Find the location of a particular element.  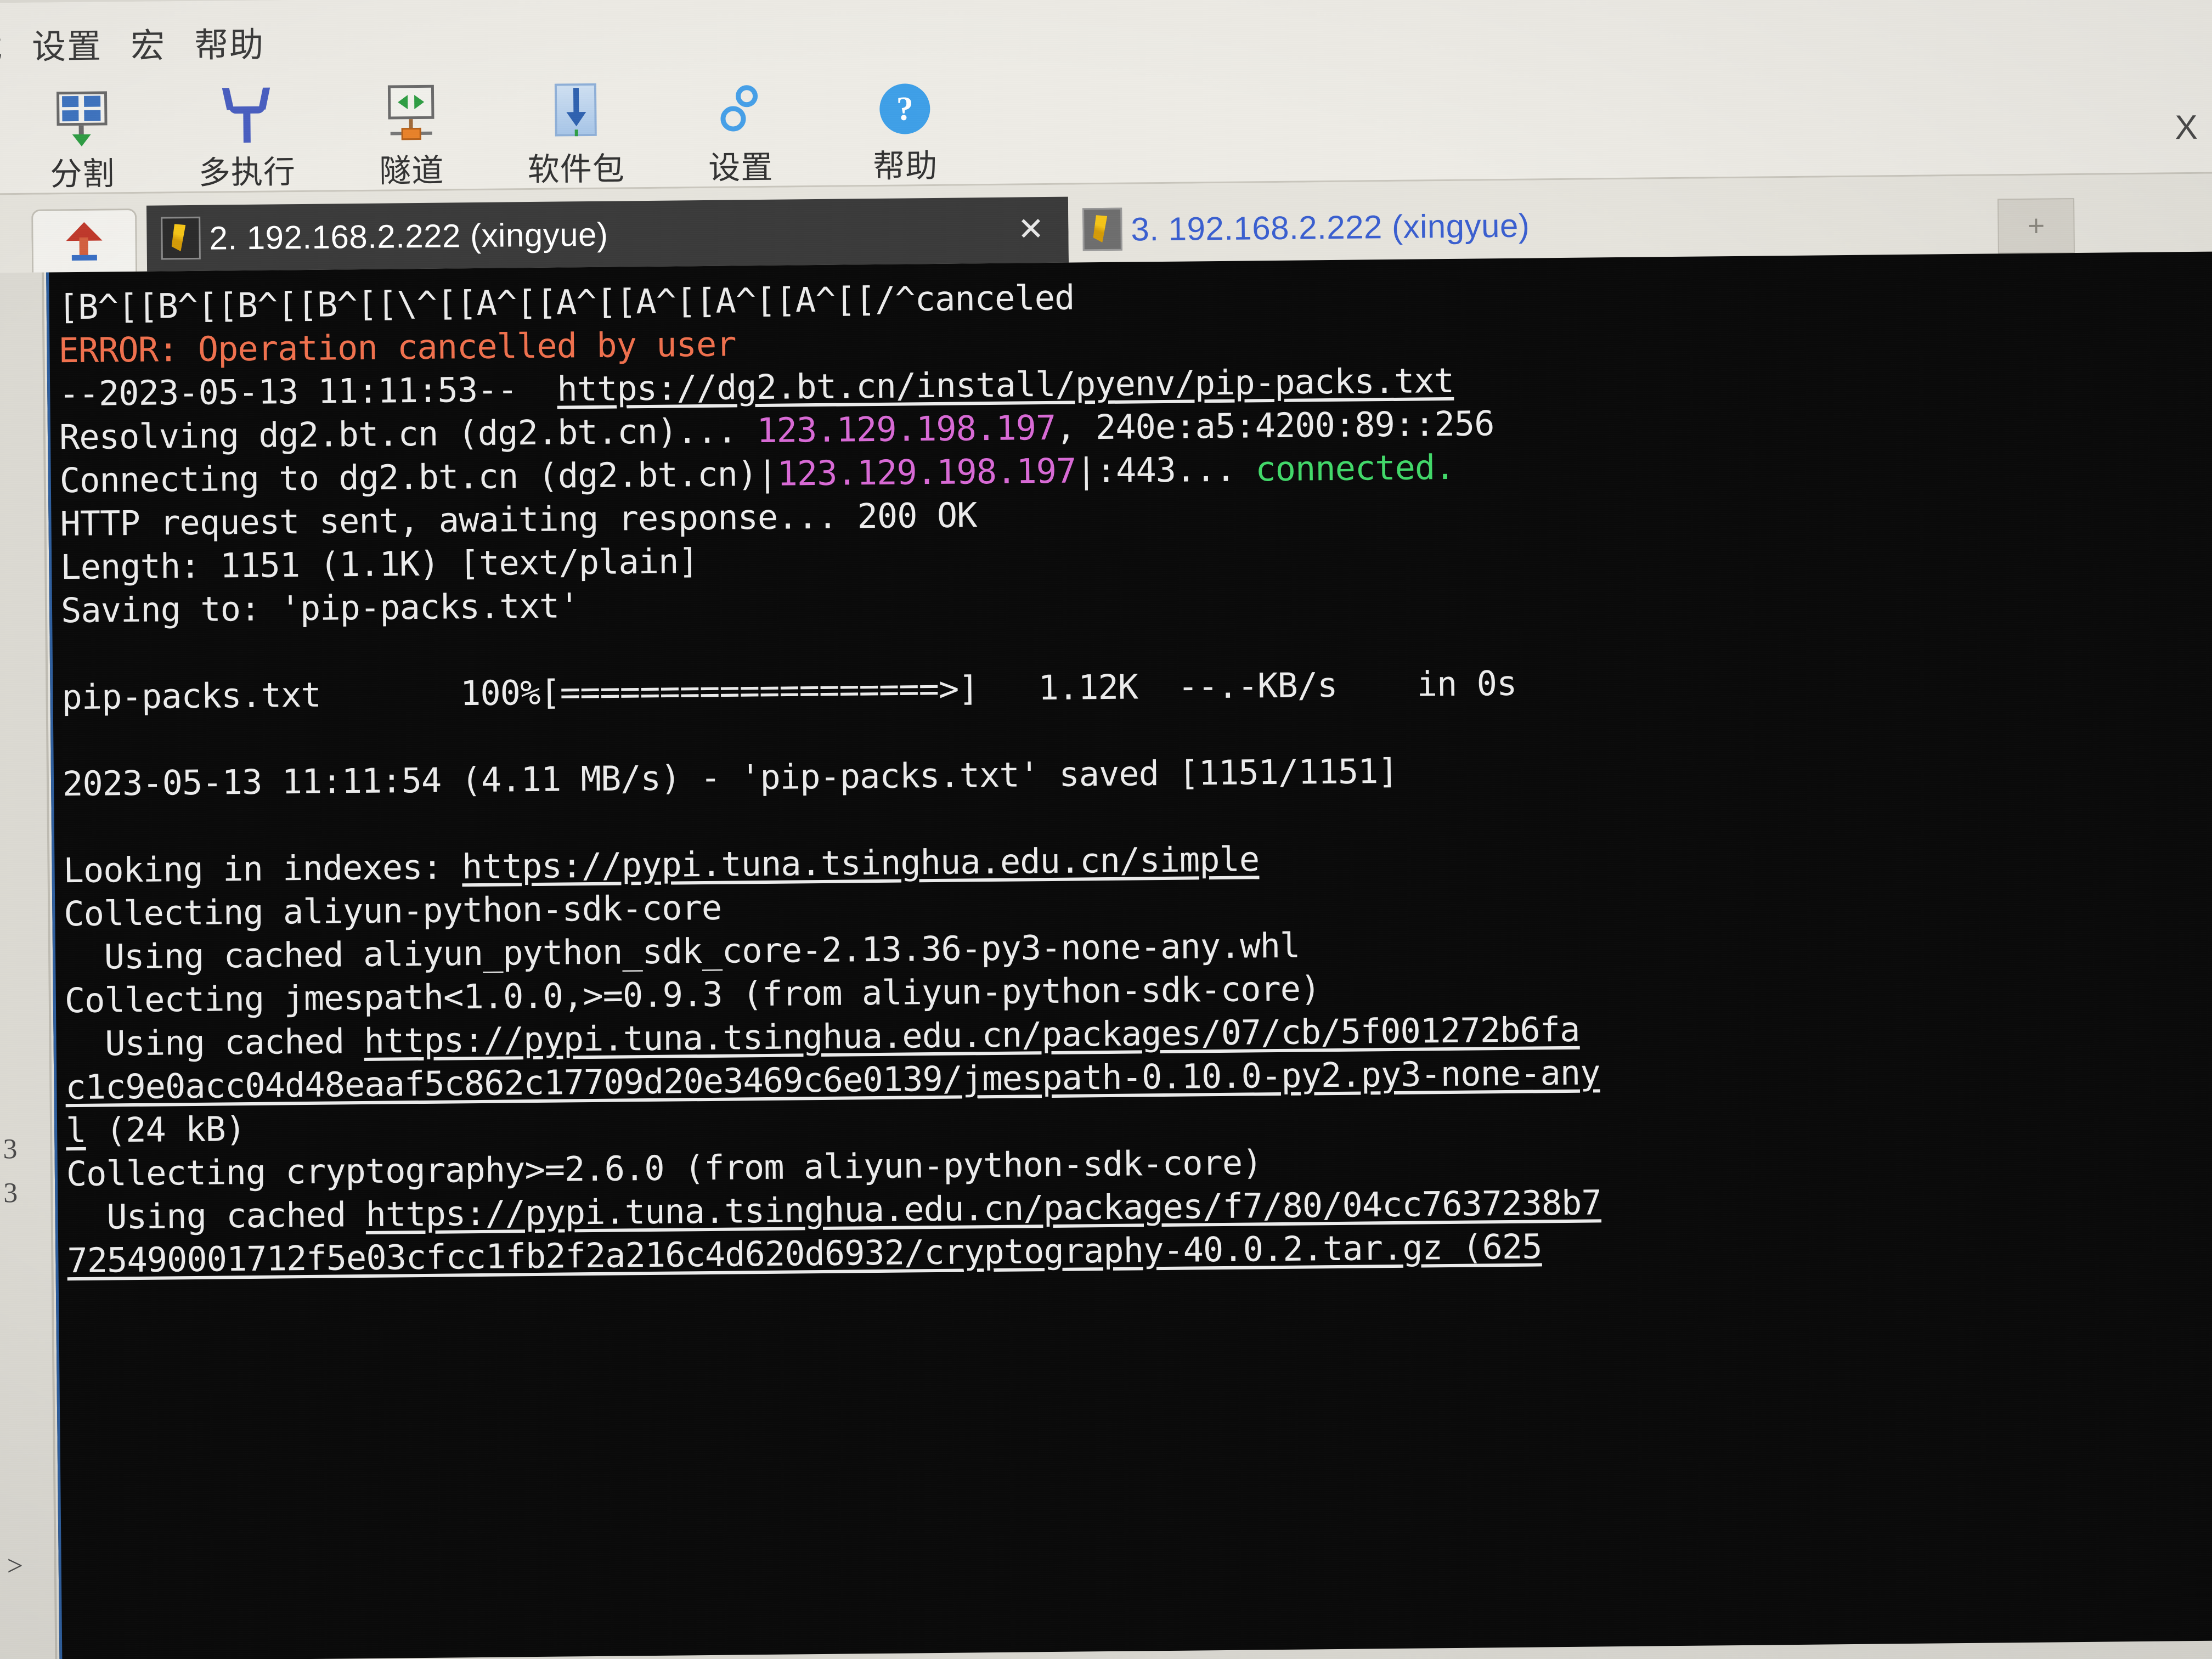

terminal-text: Length: 1151 (1.1K) [text/plain] is located at coordinates (380, 565).